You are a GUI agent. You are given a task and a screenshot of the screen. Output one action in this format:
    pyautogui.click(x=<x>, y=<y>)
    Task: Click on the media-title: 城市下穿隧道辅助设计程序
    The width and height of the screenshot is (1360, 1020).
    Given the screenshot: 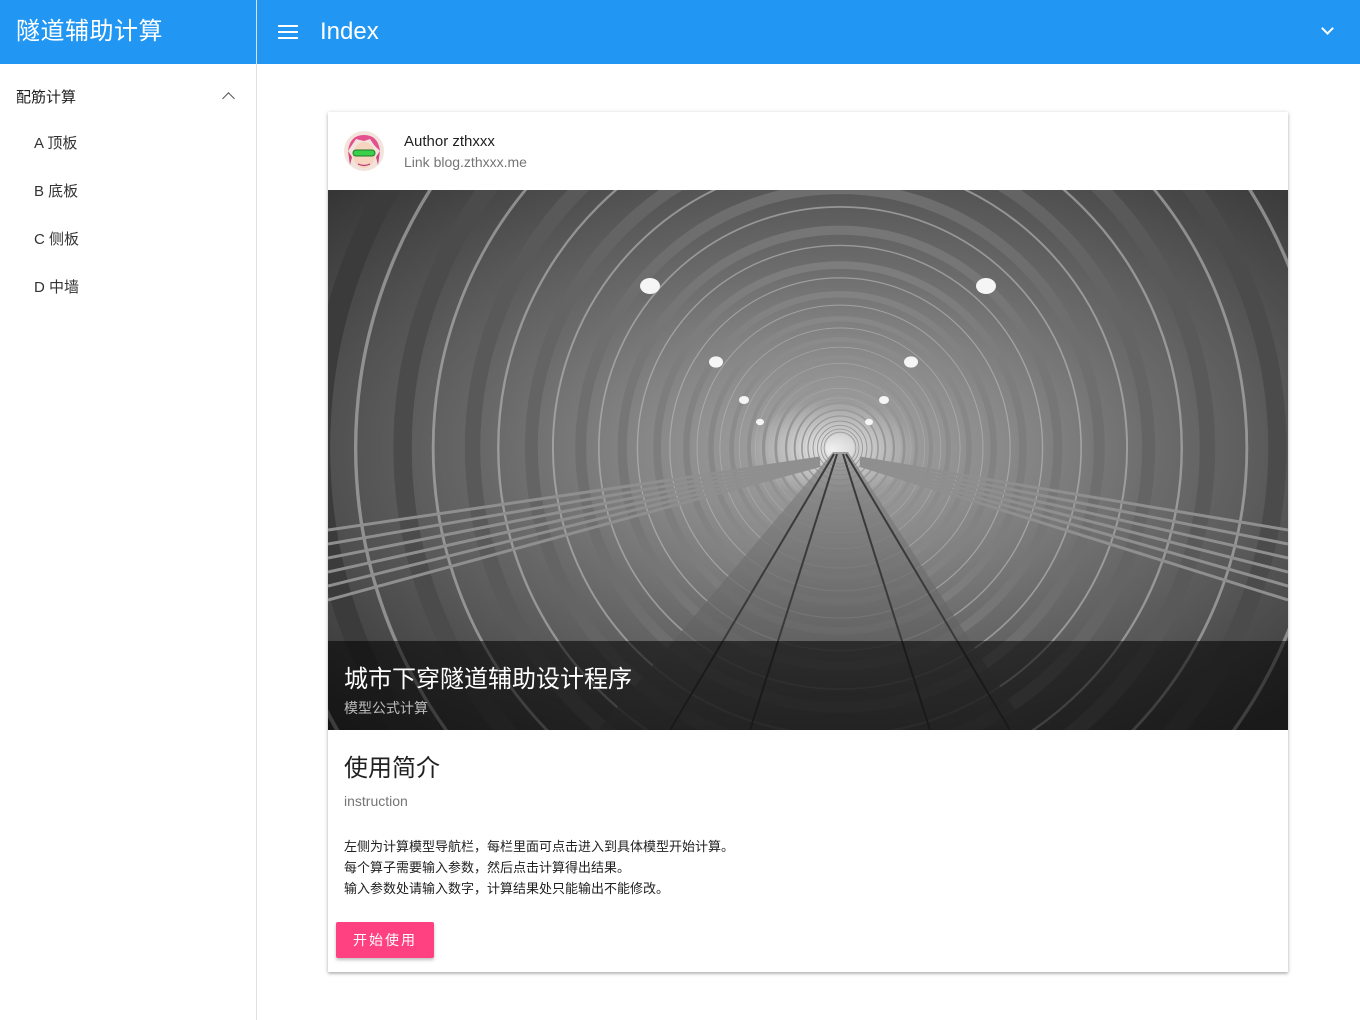 What is the action you would take?
    pyautogui.click(x=488, y=679)
    